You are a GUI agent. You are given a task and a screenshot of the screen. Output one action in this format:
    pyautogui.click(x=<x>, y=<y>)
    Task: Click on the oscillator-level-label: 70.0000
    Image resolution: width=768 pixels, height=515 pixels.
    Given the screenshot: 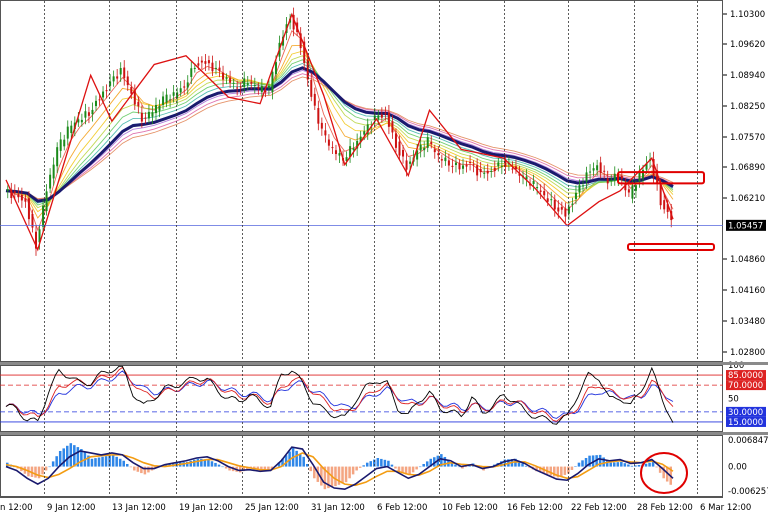 What is the action you would take?
    pyautogui.click(x=745, y=386)
    